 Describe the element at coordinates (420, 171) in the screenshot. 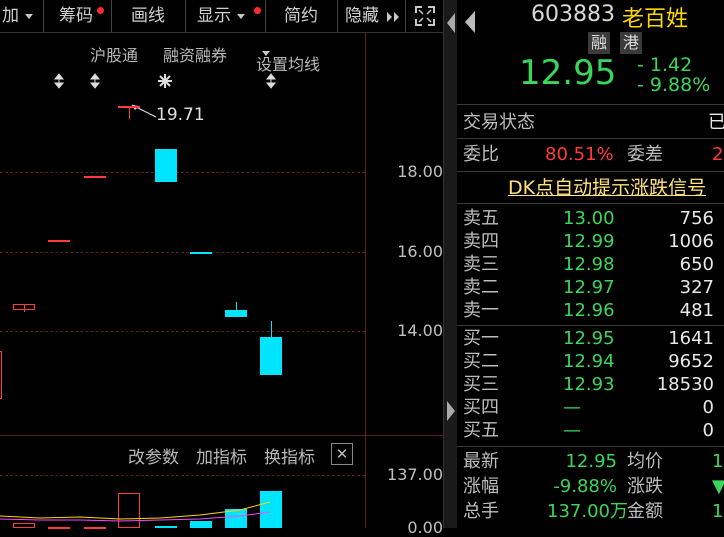

I see `y-tick-label: 18.00` at that location.